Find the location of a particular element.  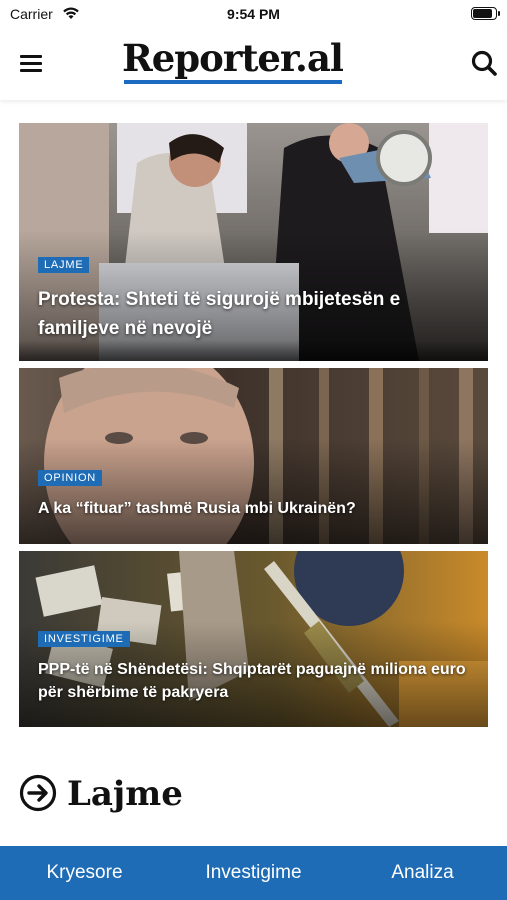

logo-text: Reporter.al is located at coordinates (233, 58).